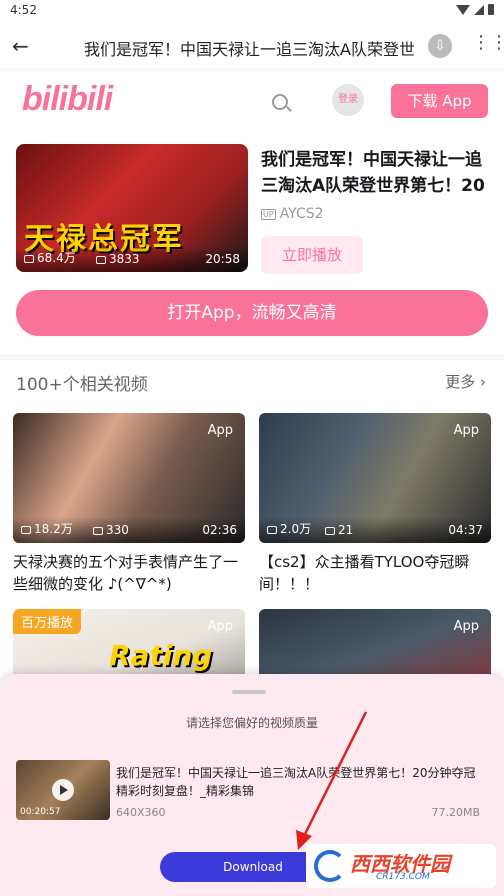  What do you see at coordinates (252, 313) in the screenshot?
I see `open-app-button: 打开App，流畅又高清` at bounding box center [252, 313].